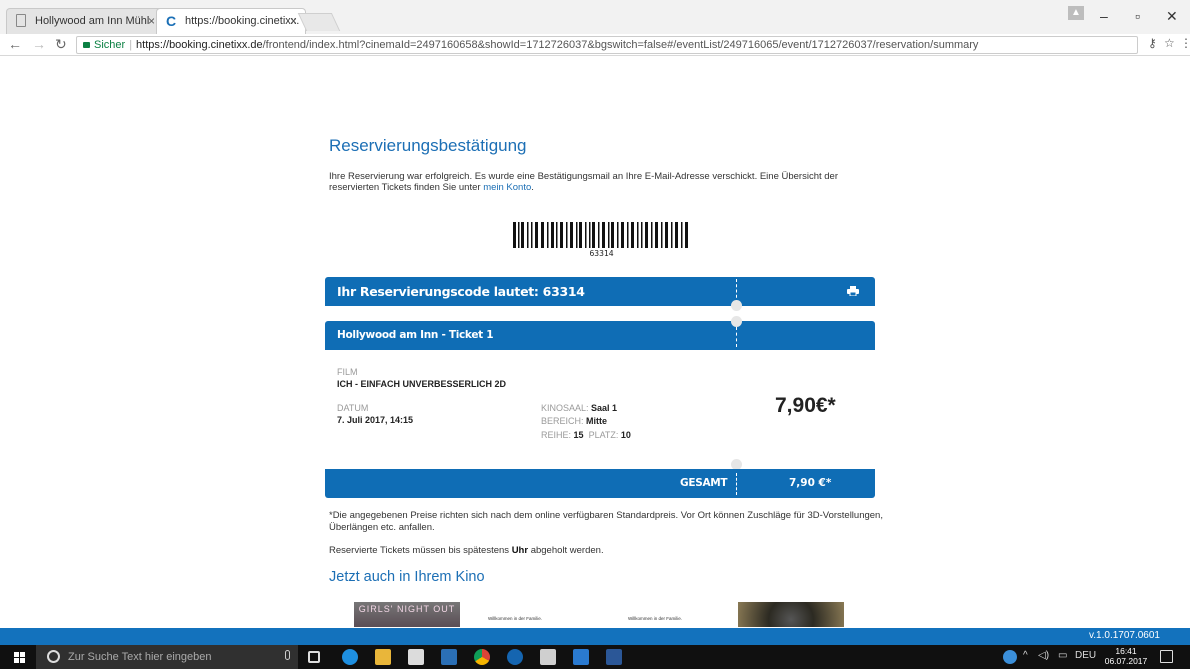 The width and height of the screenshot is (1190, 669). What do you see at coordinates (532, 187) in the screenshot?
I see `intro-end: .` at bounding box center [532, 187].